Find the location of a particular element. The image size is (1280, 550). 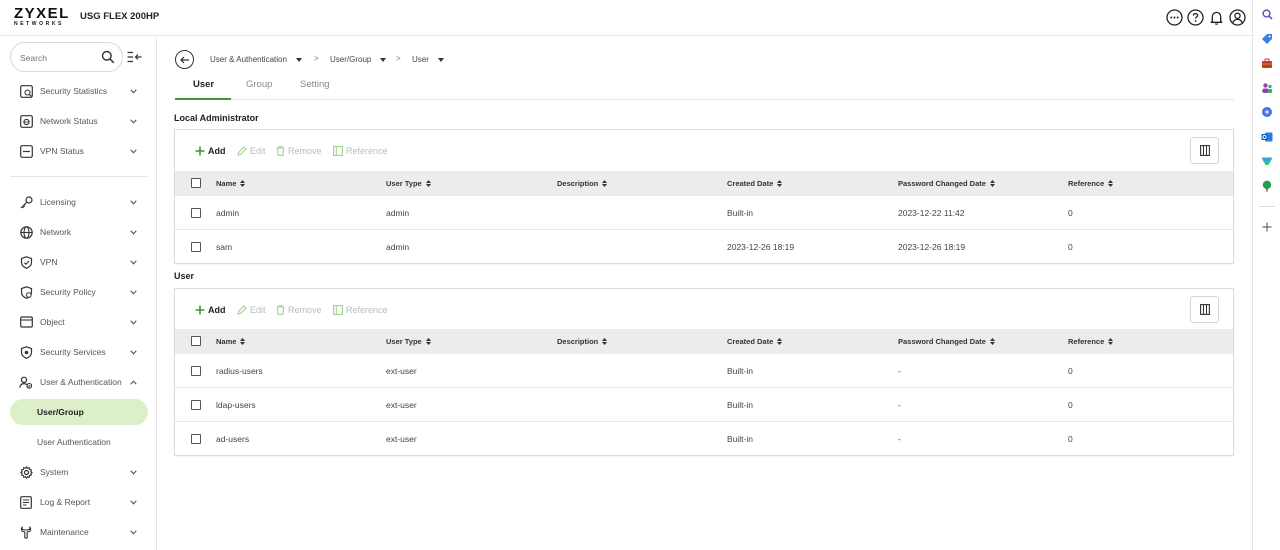

table-row: admin admin Built-in 2023-12-22 11:42 0 is located at coordinates (704, 213).